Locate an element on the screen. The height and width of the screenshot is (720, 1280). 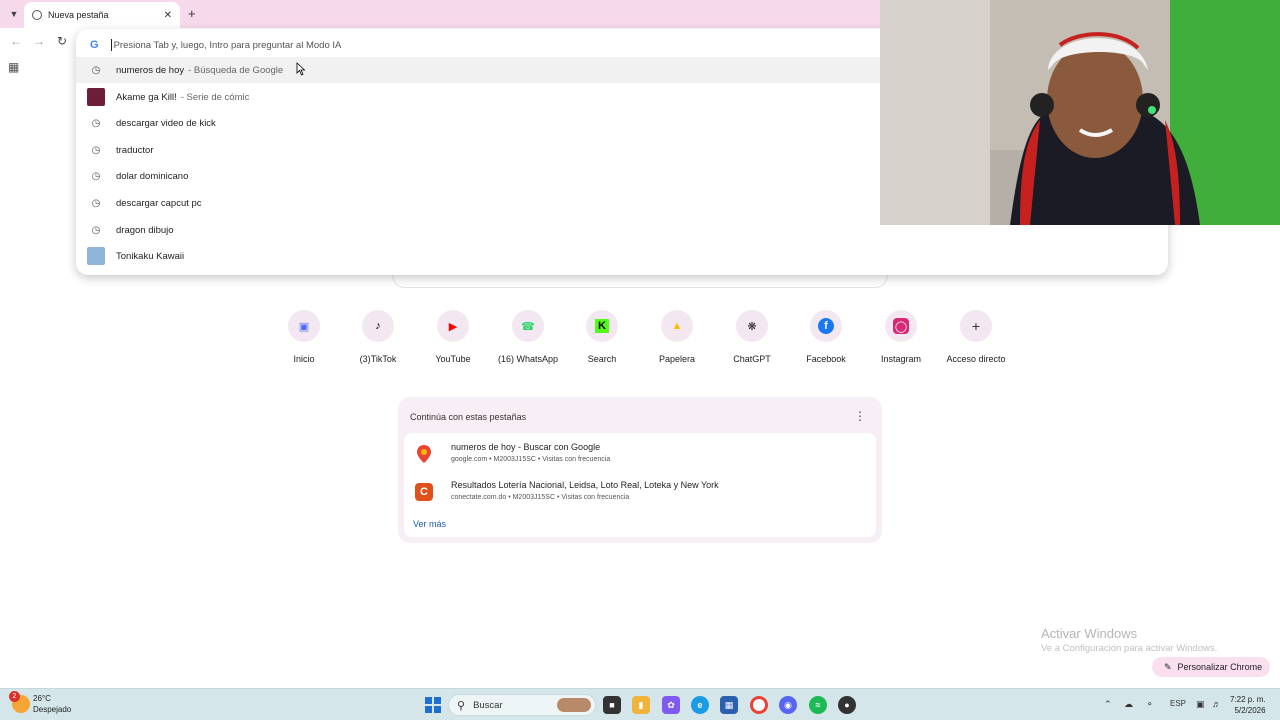
clock: 7:22 p. m. 5/2/2026 is located at coordinates (1248, 705).